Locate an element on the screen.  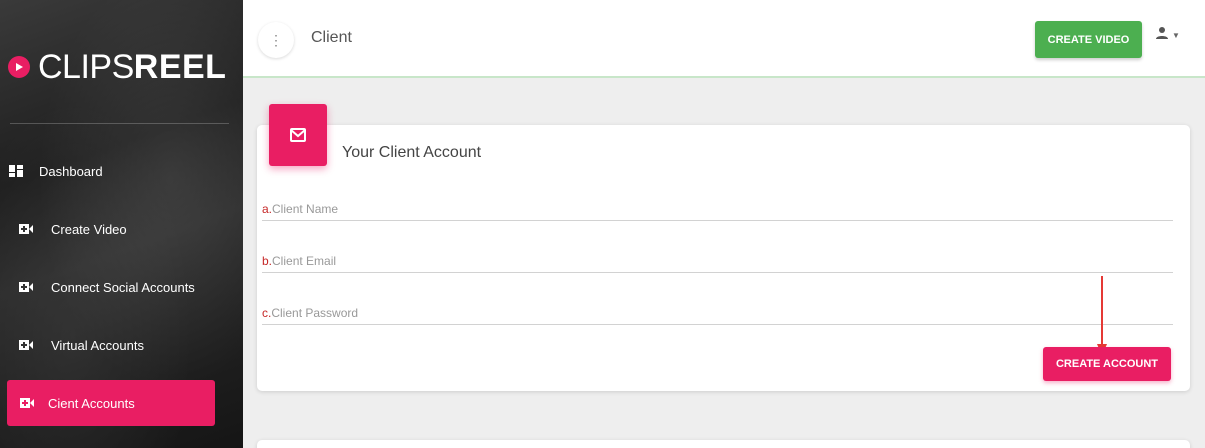
client-password-input is located at coordinates (711, 313).